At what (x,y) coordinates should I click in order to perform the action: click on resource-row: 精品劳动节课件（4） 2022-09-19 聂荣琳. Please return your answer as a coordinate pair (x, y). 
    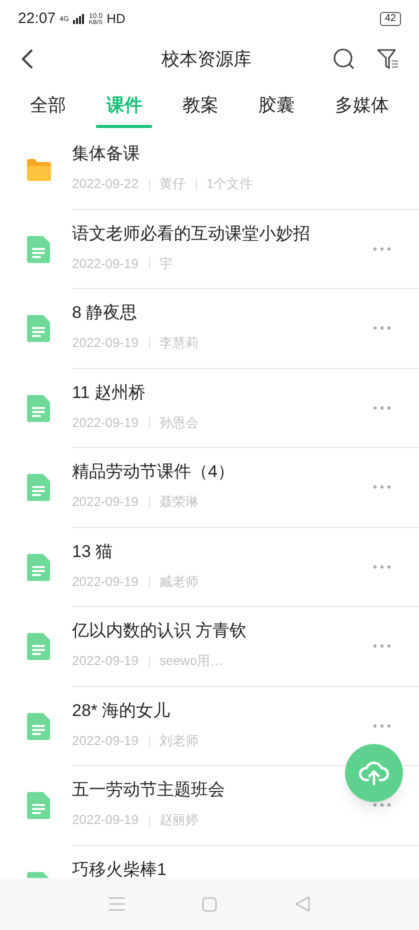
    Looking at the image, I should click on (209, 488).